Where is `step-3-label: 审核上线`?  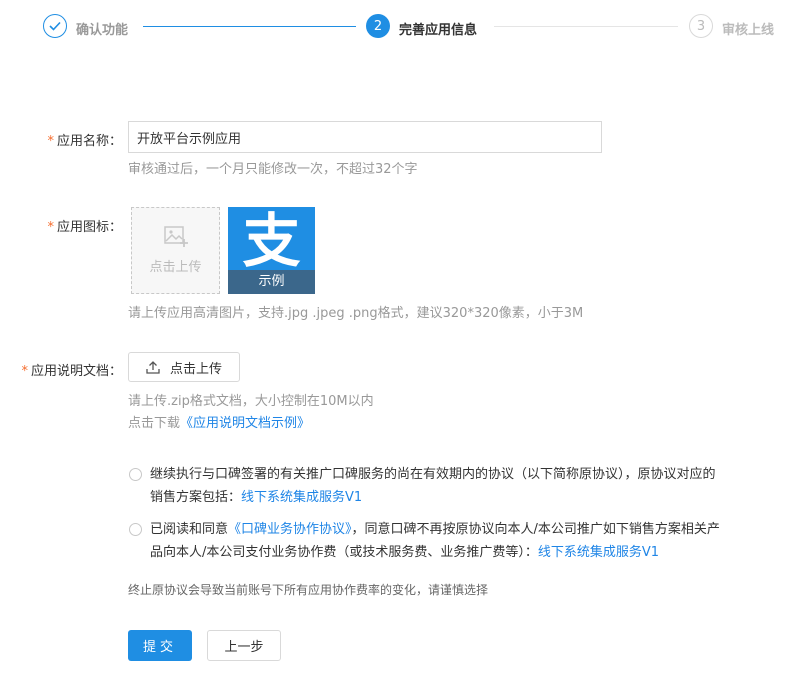 step-3-label: 审核上线 is located at coordinates (748, 30).